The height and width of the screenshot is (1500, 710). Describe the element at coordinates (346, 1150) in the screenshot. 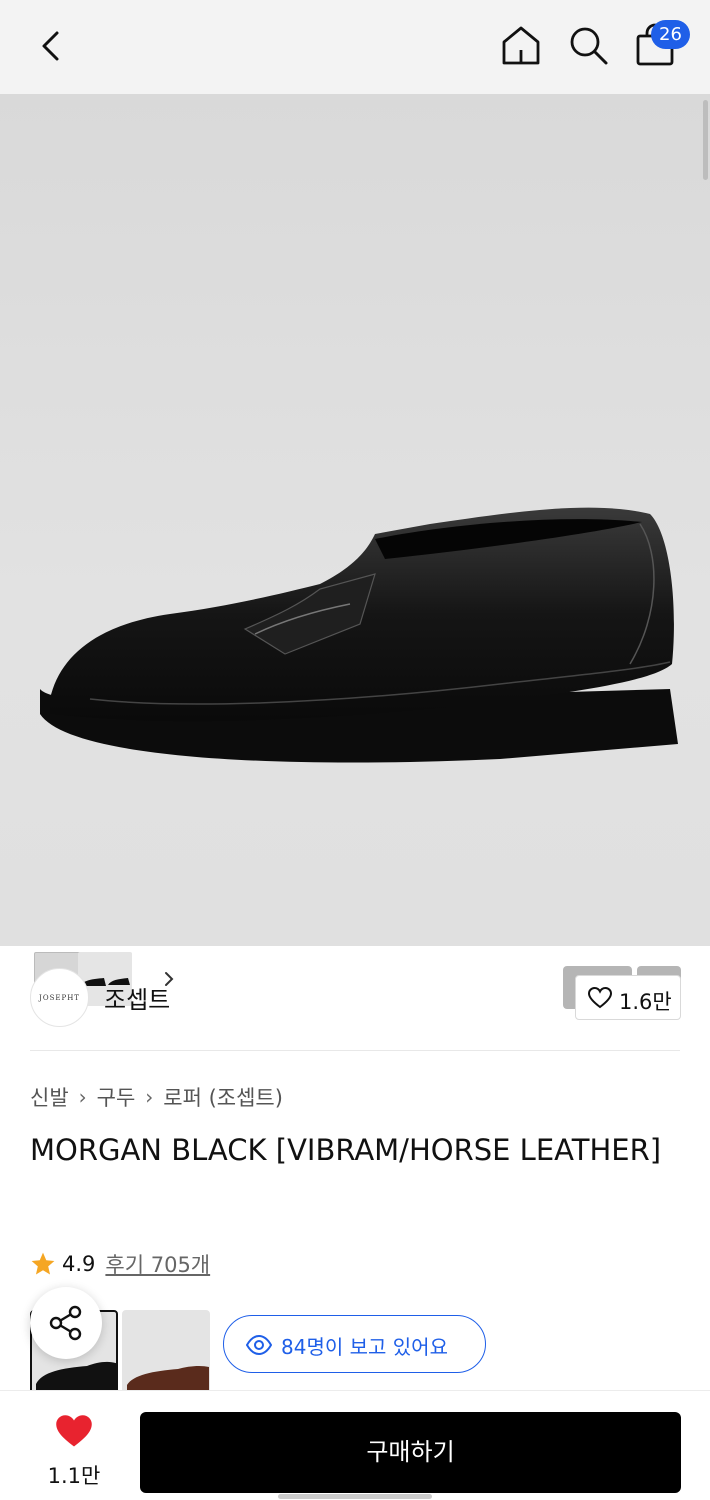

I see `product-title: MORGAN BLACK [VIBRAM/HORSE LEATHER]` at that location.